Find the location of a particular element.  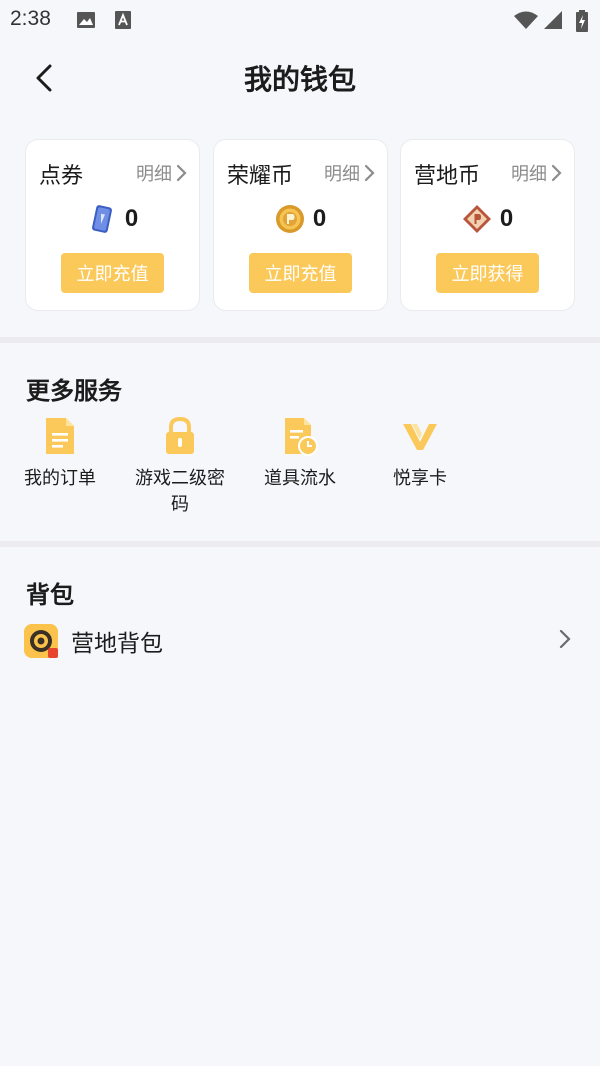

wallet-cards: 点券 明细 0 立即充值 荣耀币 明细 0 立即充值 营地币 明细 0 立即获得 is located at coordinates (300, 225).